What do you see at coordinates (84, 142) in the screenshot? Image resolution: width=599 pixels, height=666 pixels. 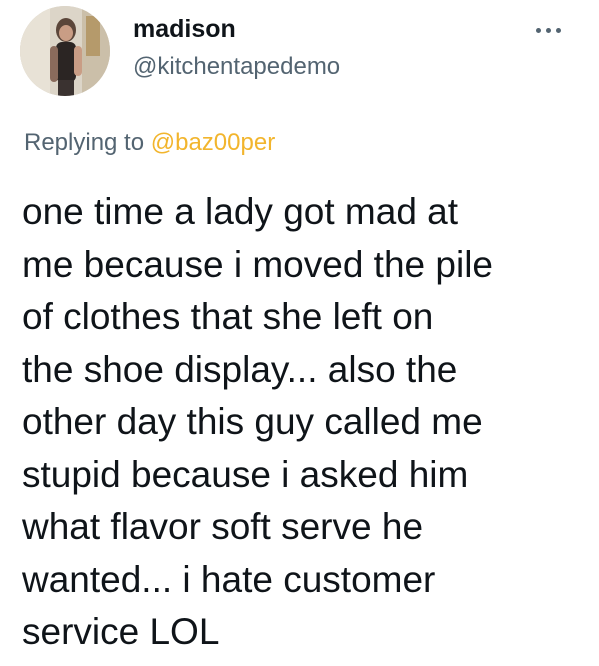 I see `replying-to-label: Replying to` at bounding box center [84, 142].